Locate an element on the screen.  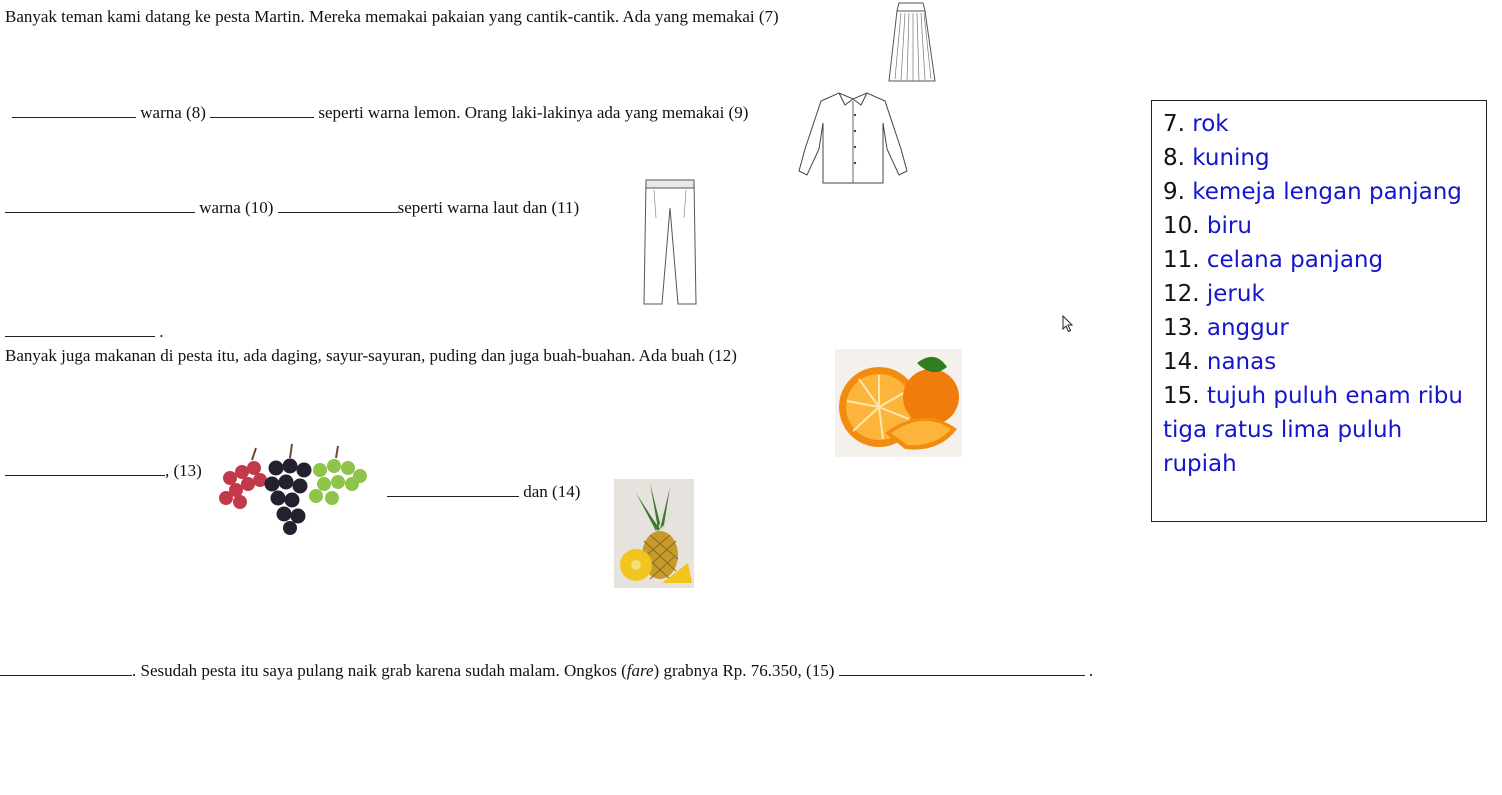
answer-text: jeruk is located at coordinates (1235, 294).